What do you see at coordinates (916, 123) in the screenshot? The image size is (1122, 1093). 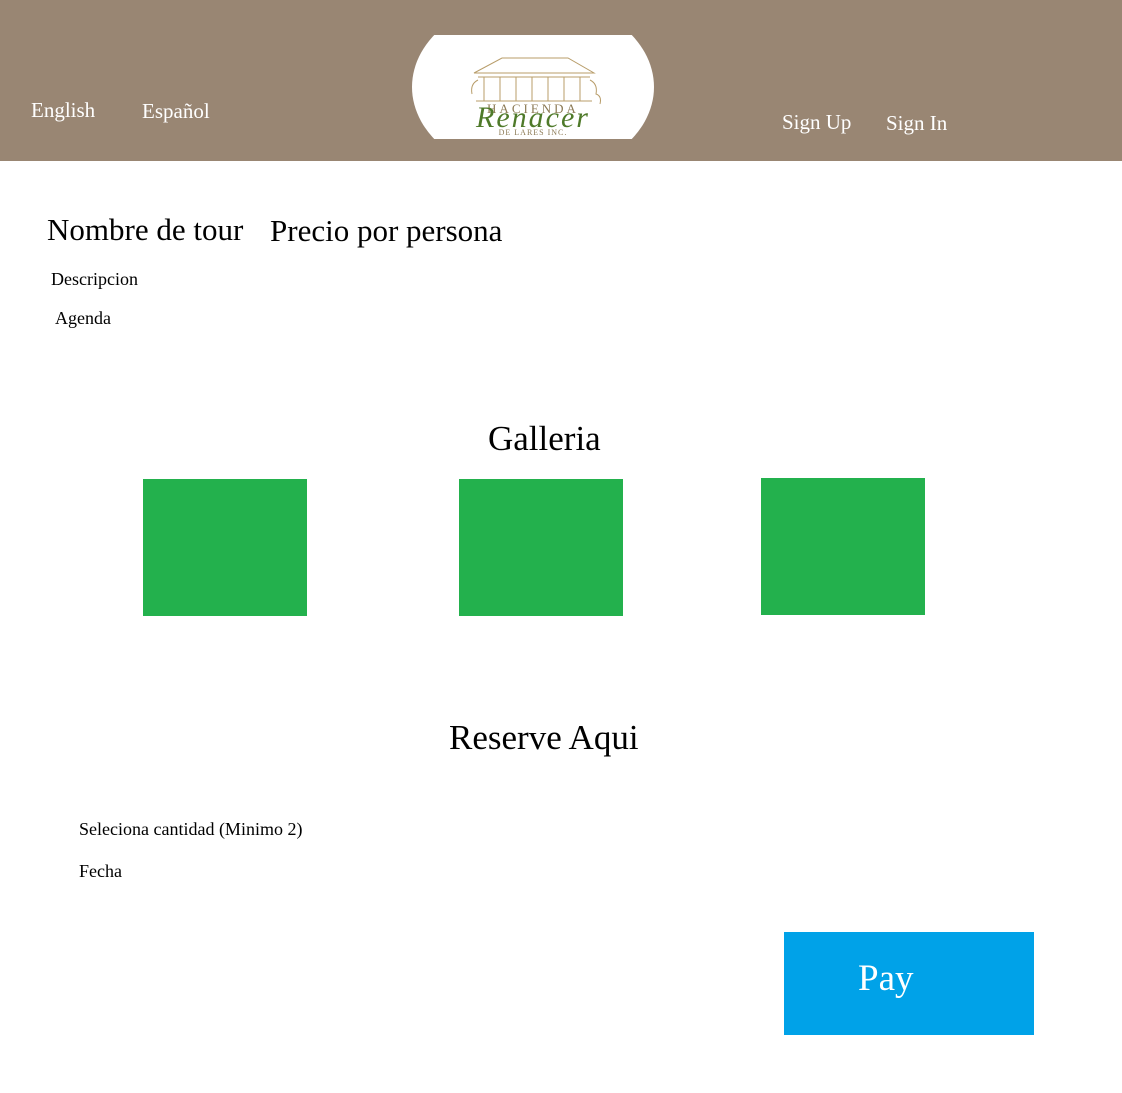 I see `sign-in-link: Sign In` at bounding box center [916, 123].